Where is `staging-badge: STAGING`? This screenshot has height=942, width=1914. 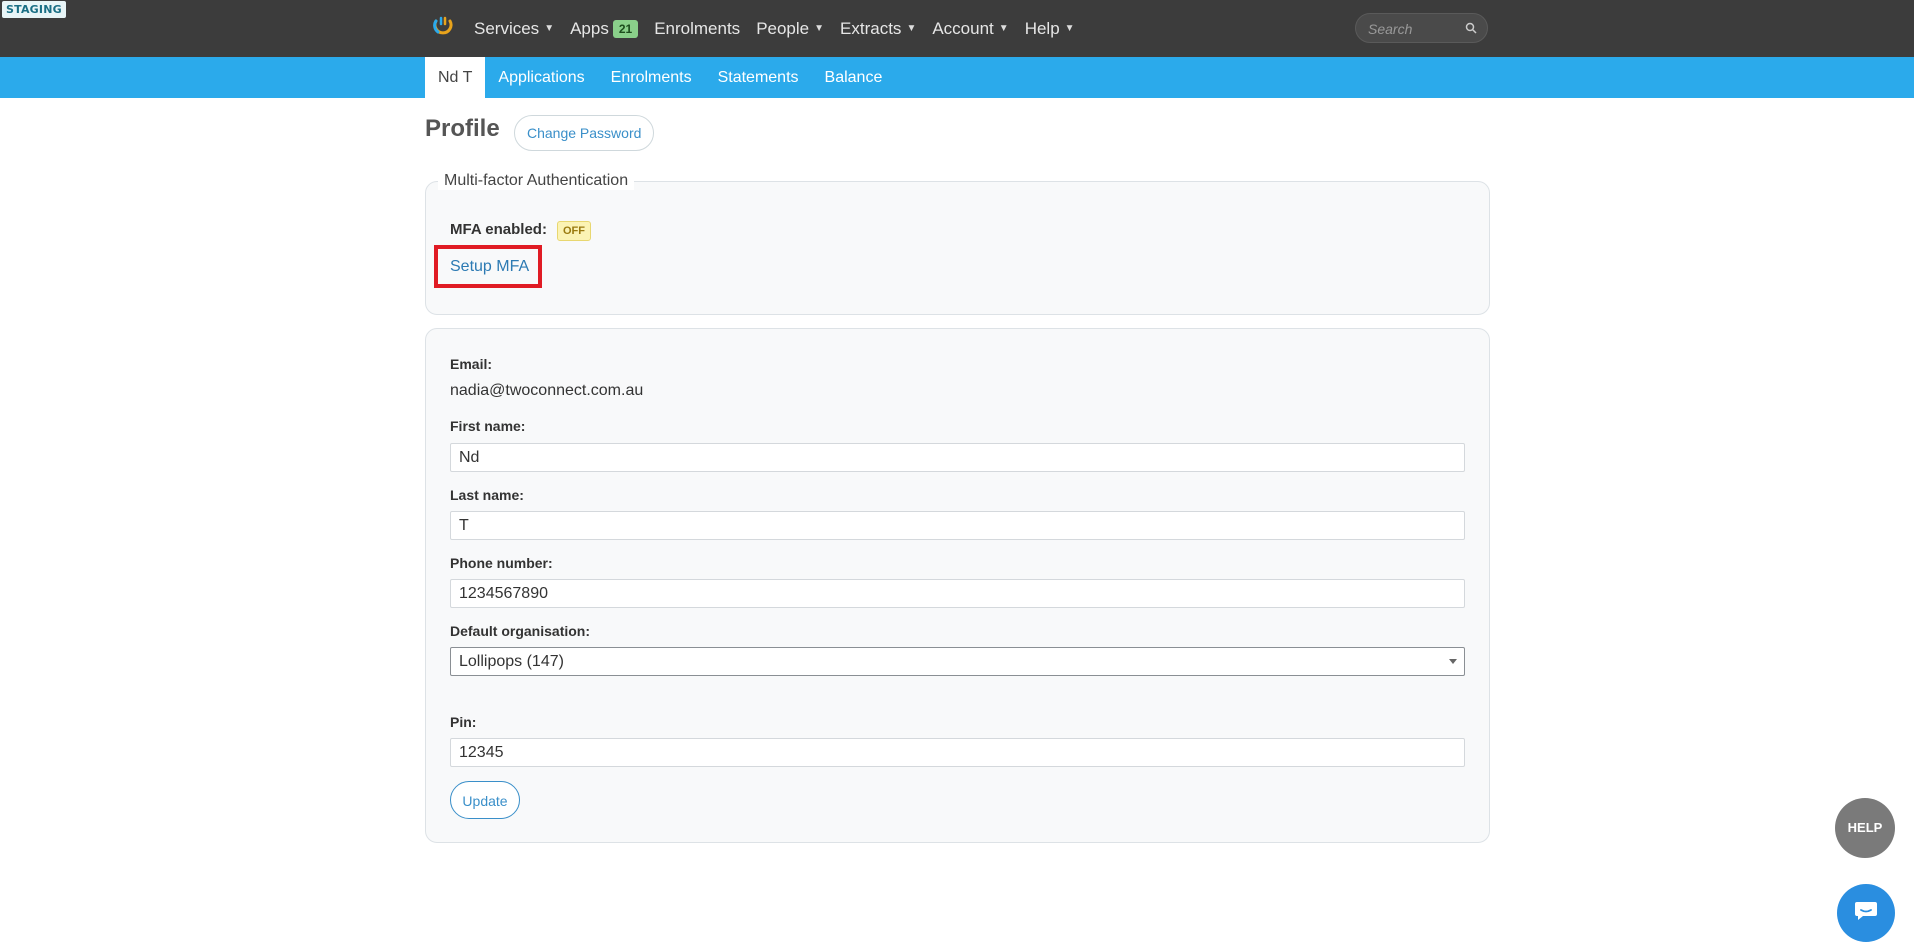 staging-badge: STAGING is located at coordinates (34, 9).